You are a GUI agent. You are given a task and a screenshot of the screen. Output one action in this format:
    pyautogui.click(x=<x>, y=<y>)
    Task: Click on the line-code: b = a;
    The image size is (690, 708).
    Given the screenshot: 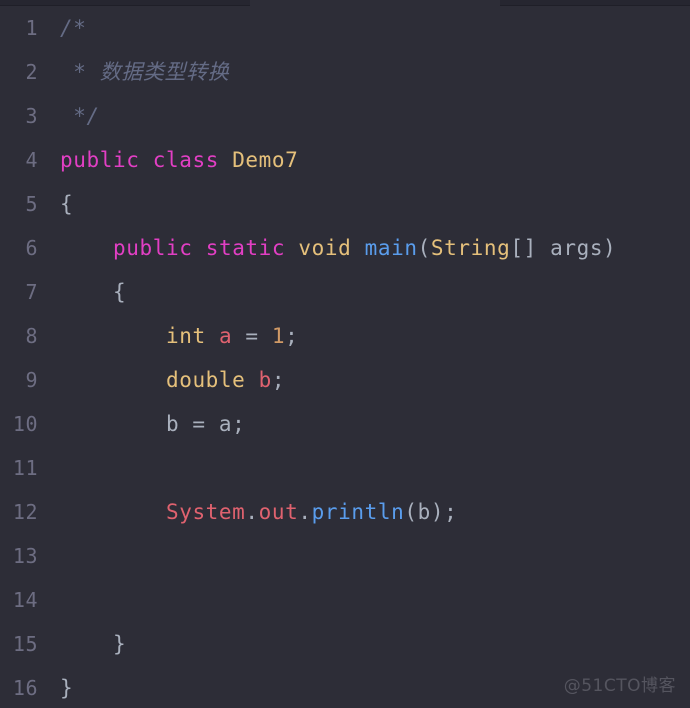 What is the action you would take?
    pyautogui.click(x=152, y=424)
    